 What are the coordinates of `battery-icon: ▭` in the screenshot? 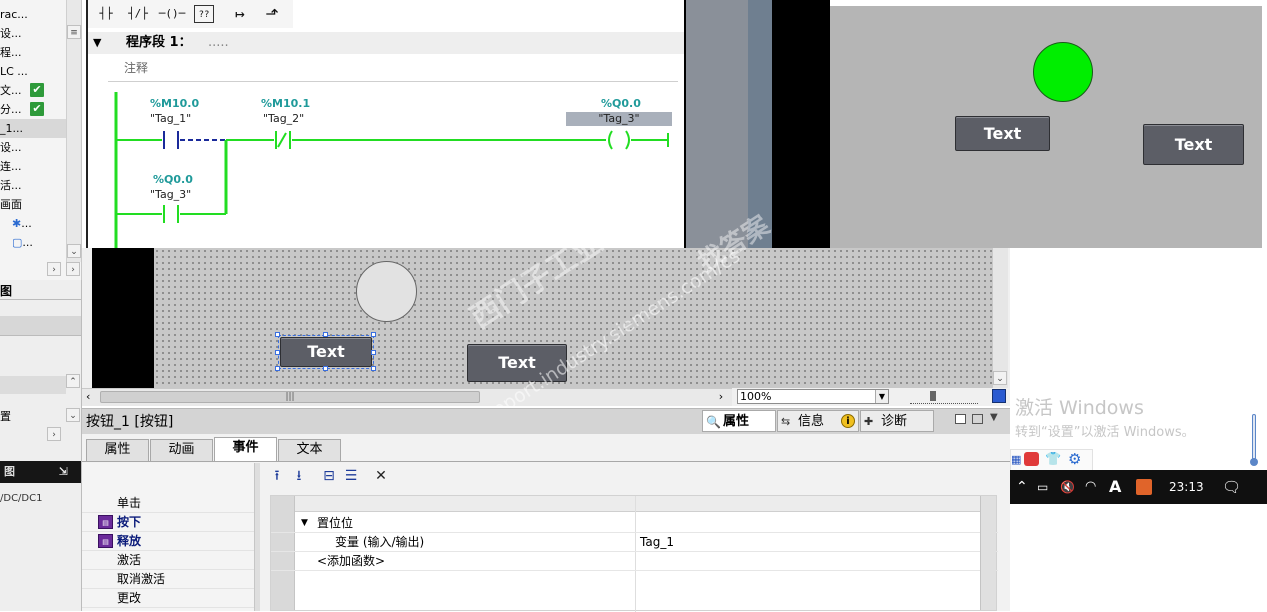 It's located at (1042, 487).